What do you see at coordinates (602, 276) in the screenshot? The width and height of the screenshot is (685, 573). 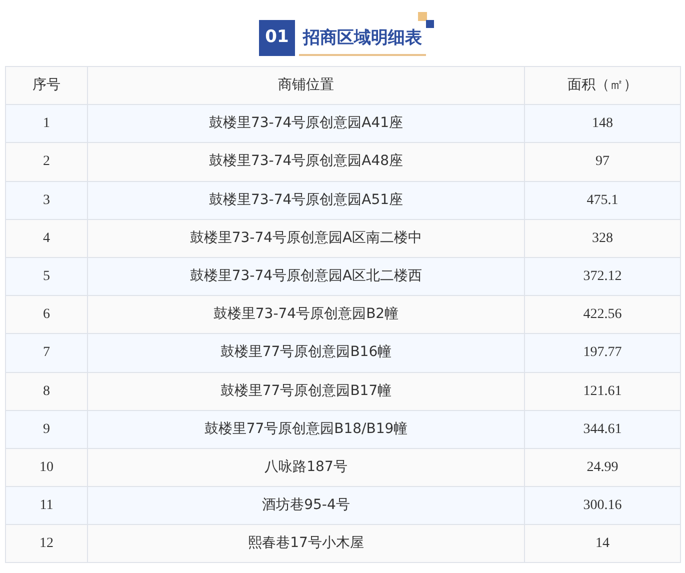 I see `table-cell: 372.12` at bounding box center [602, 276].